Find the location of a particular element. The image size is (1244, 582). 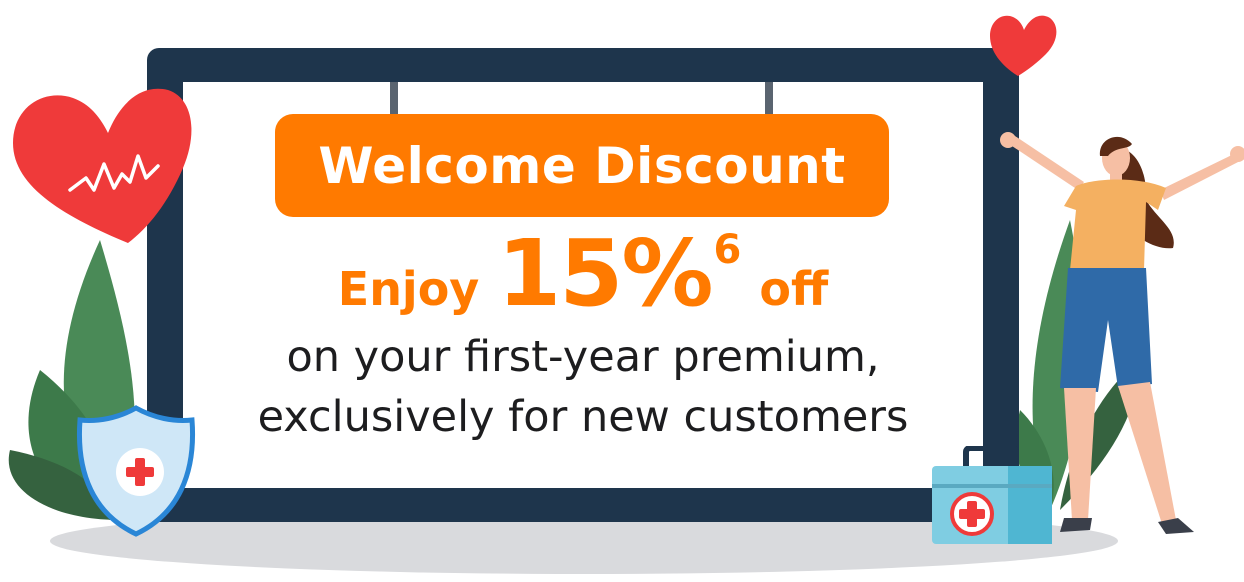

offer-footnote: 6 is located at coordinates (727, 250).